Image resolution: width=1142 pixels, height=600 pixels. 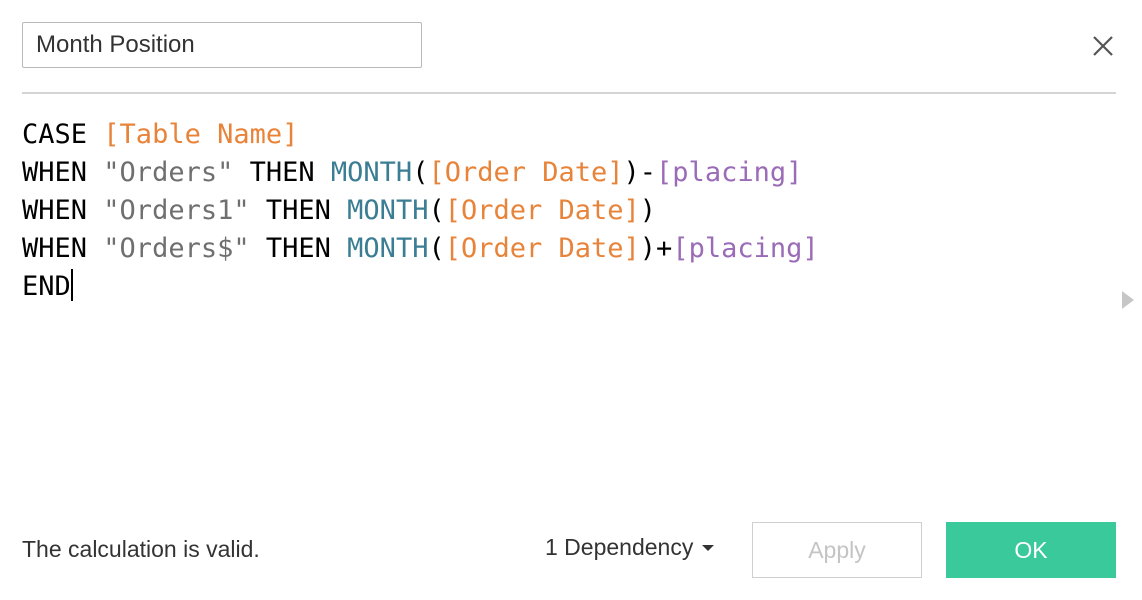 I want to click on close-icon, so click(x=1103, y=46).